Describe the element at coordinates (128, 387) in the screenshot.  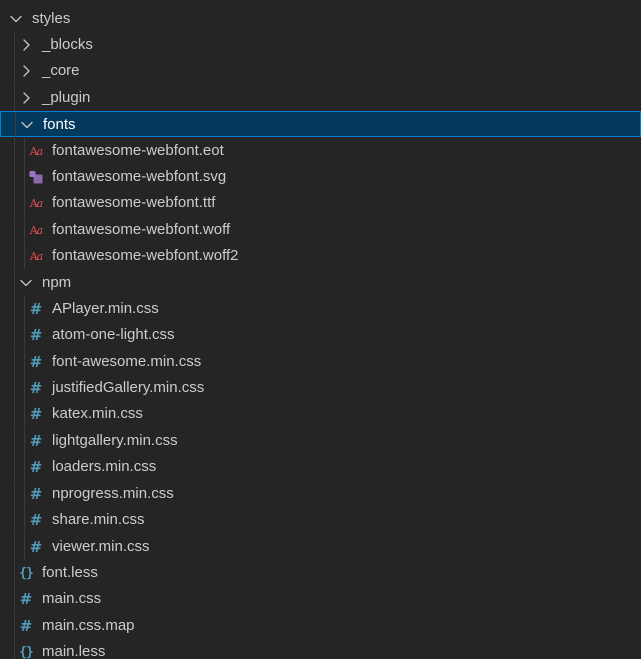
I see `tree-item-label: justifiedGallery.min.css` at that location.